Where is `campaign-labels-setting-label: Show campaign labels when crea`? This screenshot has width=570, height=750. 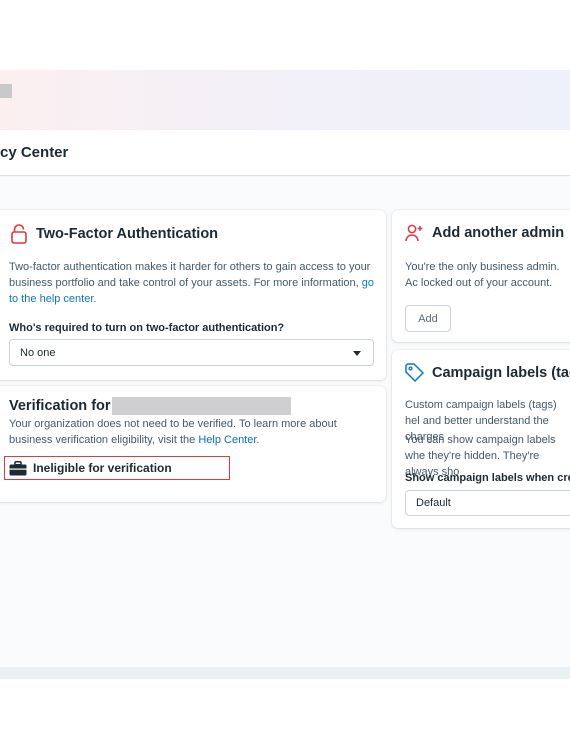 campaign-labels-setting-label: Show campaign labels when crea is located at coordinates (487, 478).